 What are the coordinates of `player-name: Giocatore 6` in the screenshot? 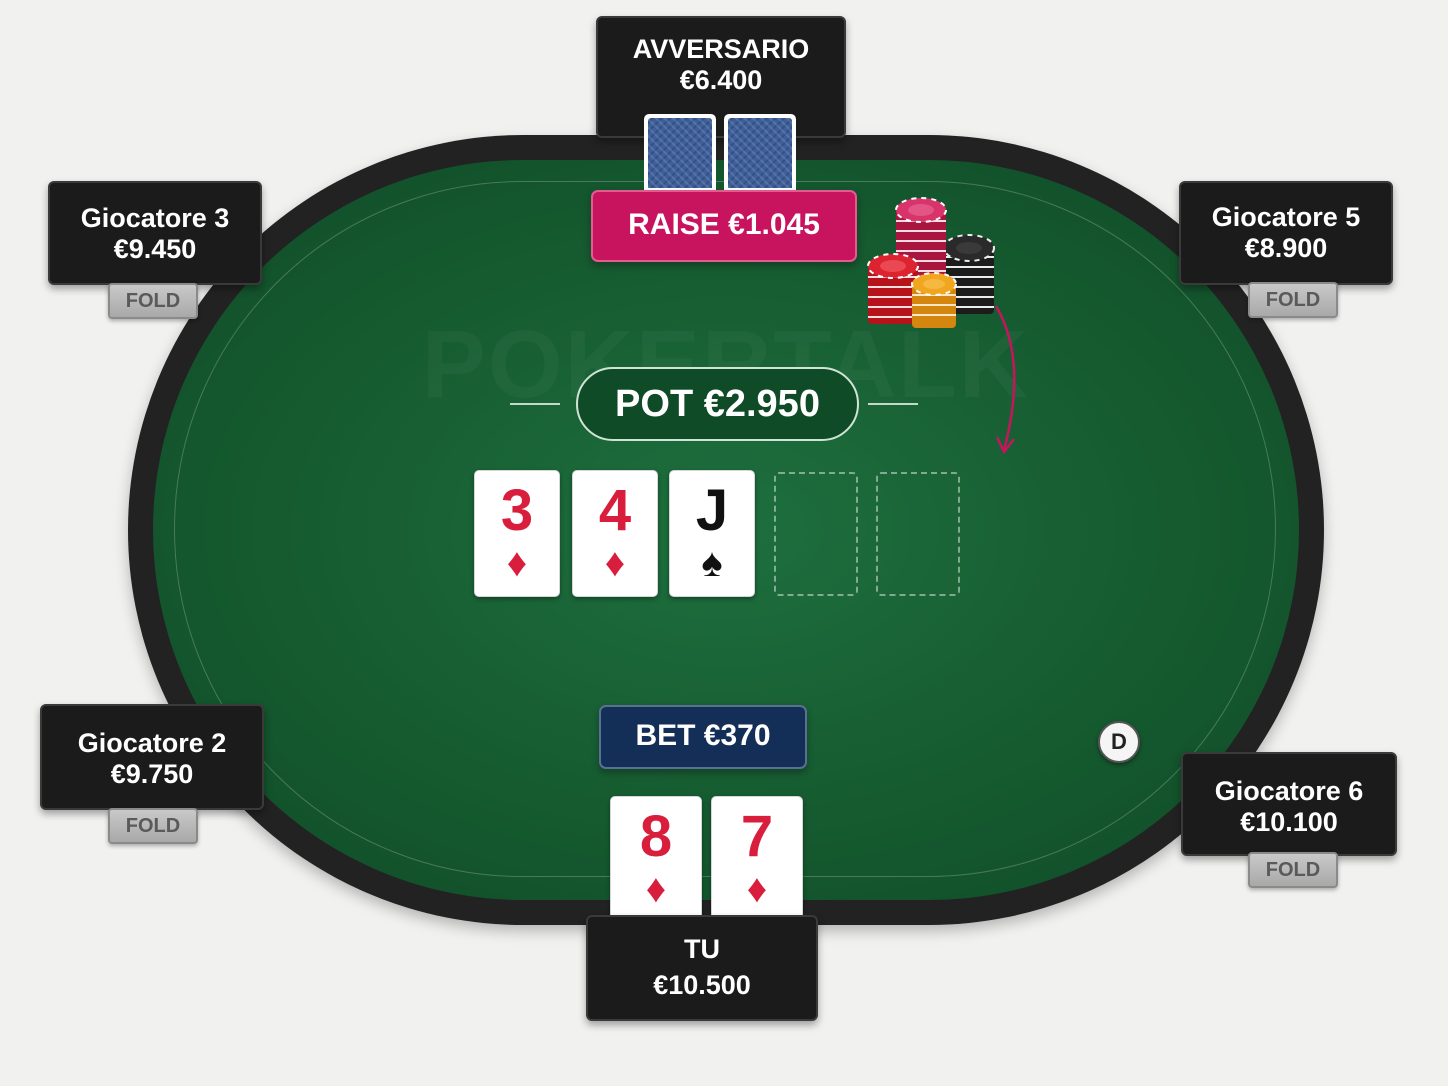 It's located at (1289, 791).